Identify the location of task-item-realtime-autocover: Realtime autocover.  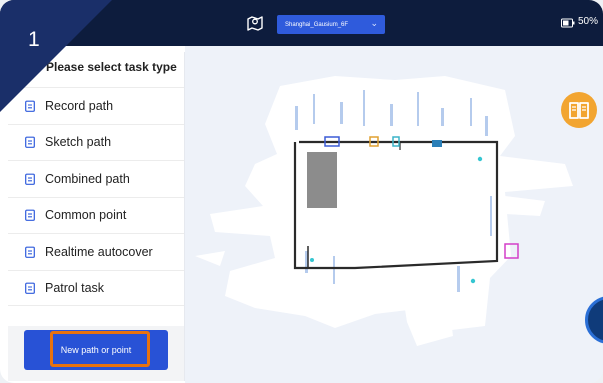
(96, 251).